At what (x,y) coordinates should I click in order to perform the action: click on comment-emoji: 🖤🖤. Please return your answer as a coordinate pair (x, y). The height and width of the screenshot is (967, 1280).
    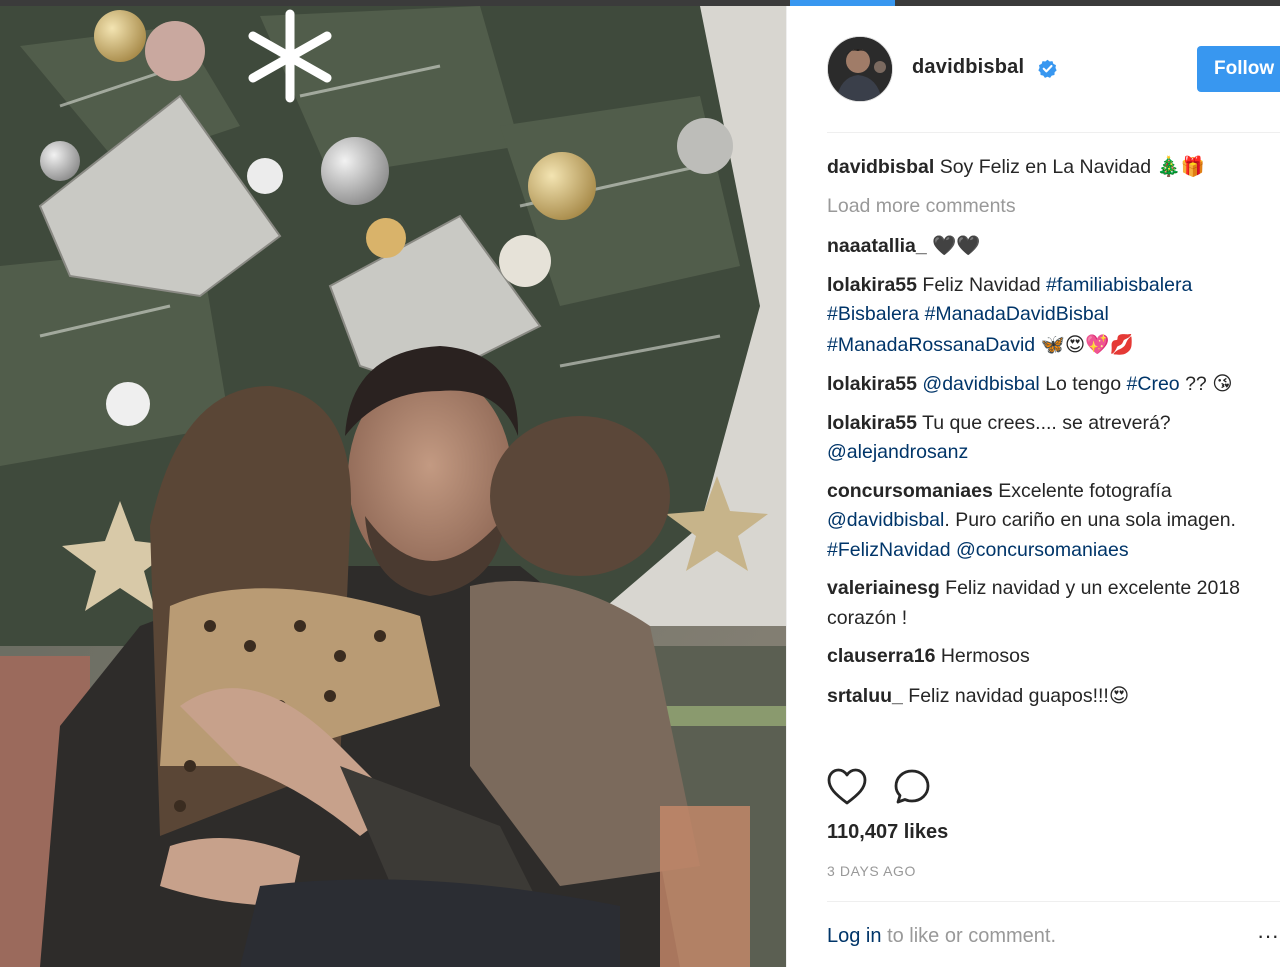
    Looking at the image, I should click on (956, 245).